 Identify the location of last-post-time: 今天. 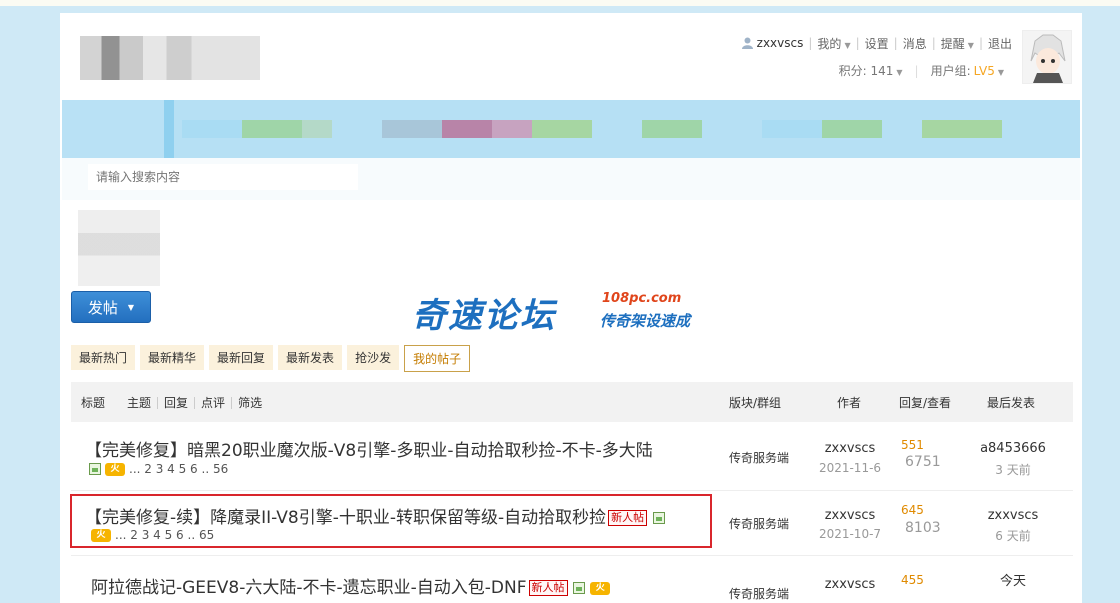
(1012, 581).